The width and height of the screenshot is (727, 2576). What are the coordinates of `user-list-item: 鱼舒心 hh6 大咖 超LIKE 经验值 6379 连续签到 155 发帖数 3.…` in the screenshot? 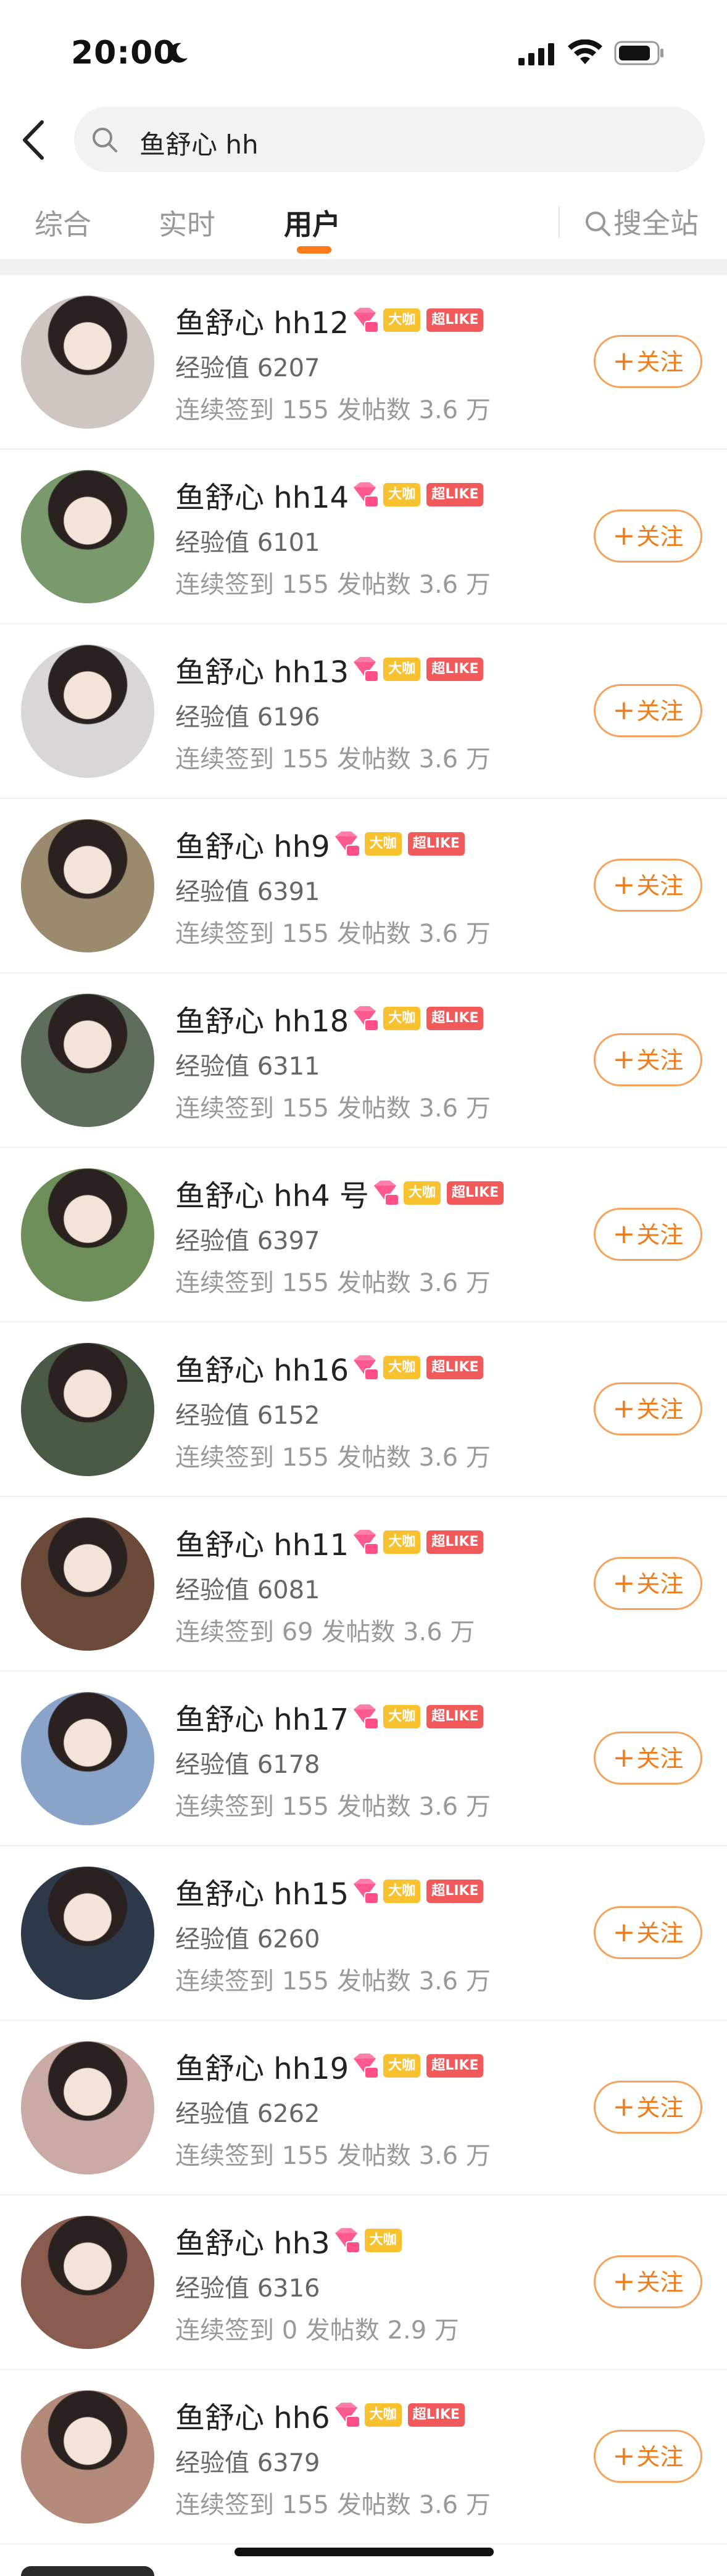 It's located at (363, 2457).